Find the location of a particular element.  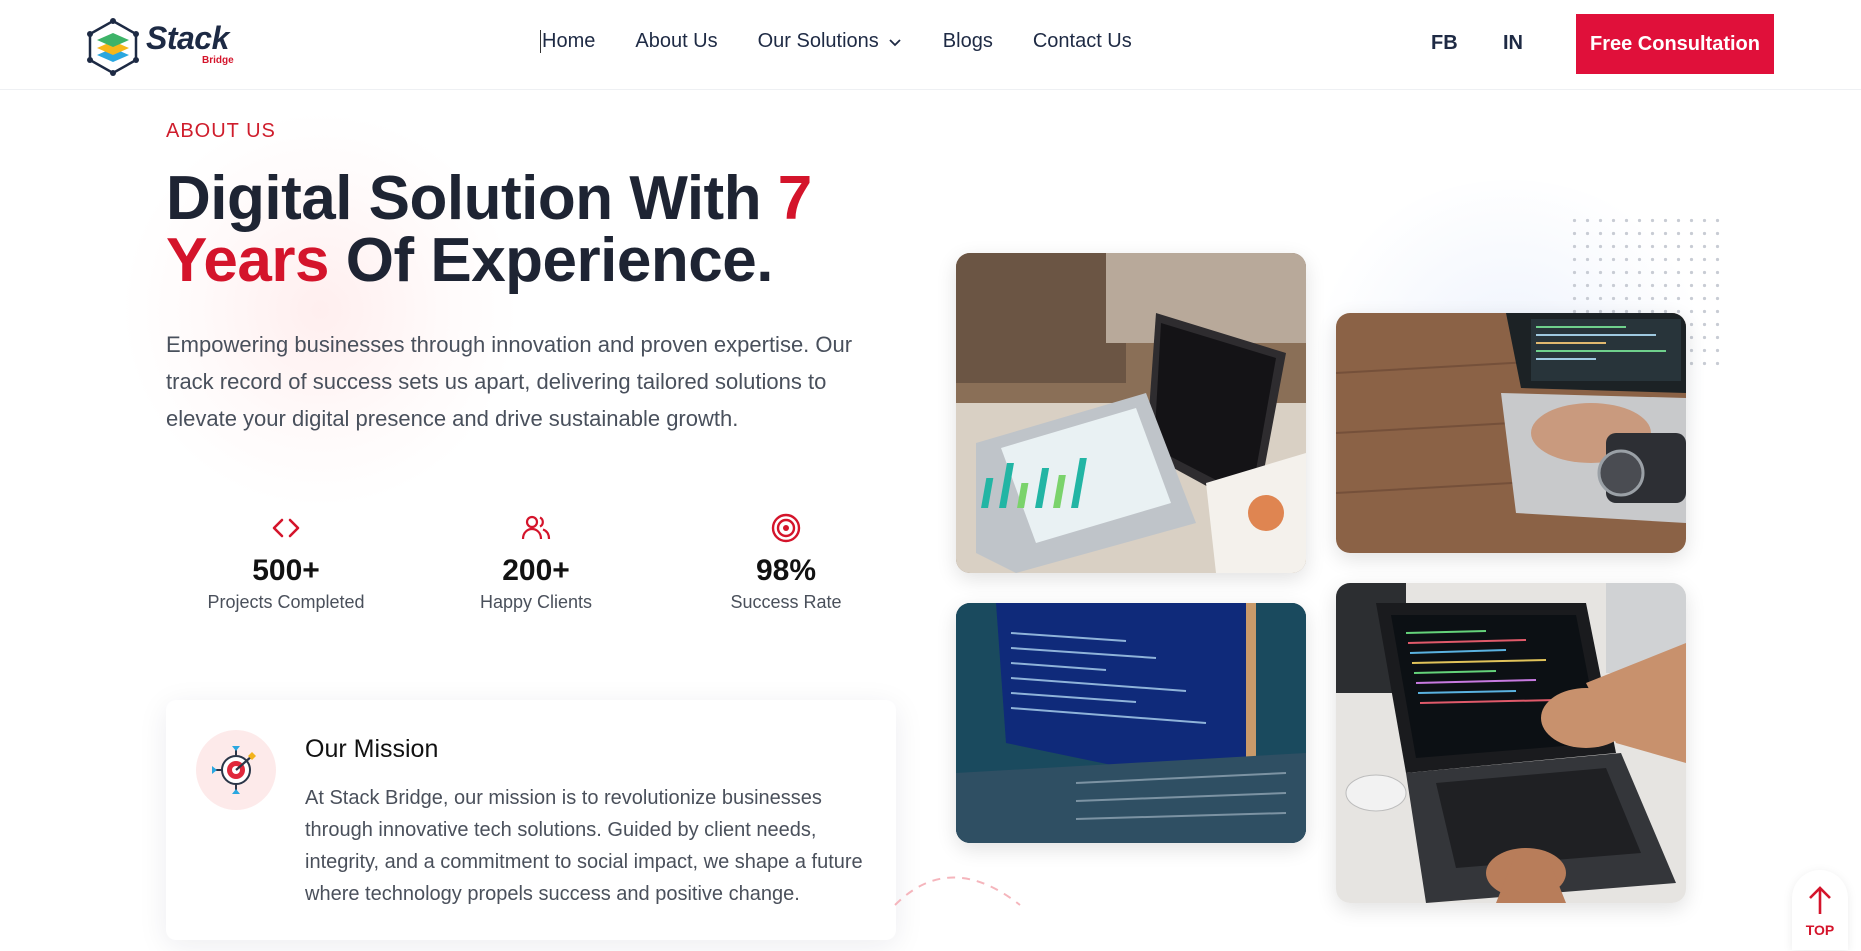

nav-our-solutions-label: Our Solutions is located at coordinates (818, 41).